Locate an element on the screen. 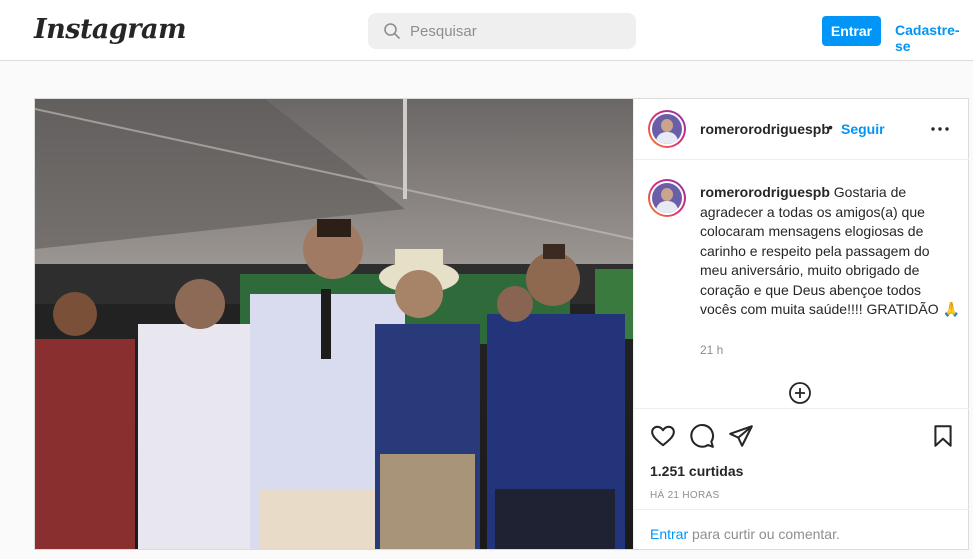 Image resolution: width=973 pixels, height=559 pixels. paper-plane-icon is located at coordinates (741, 436).